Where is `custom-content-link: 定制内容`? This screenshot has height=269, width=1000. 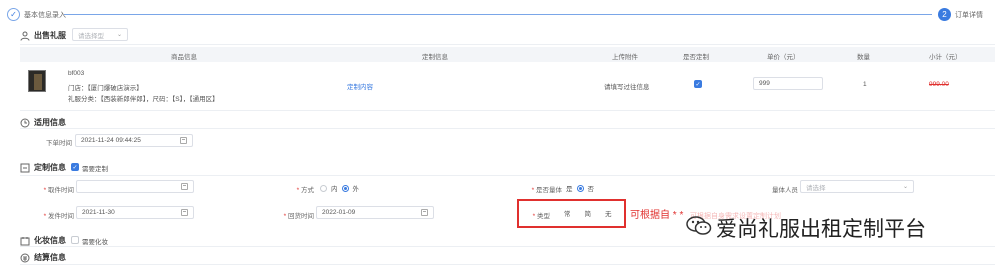
custom-content-link: 定制内容 is located at coordinates (360, 86).